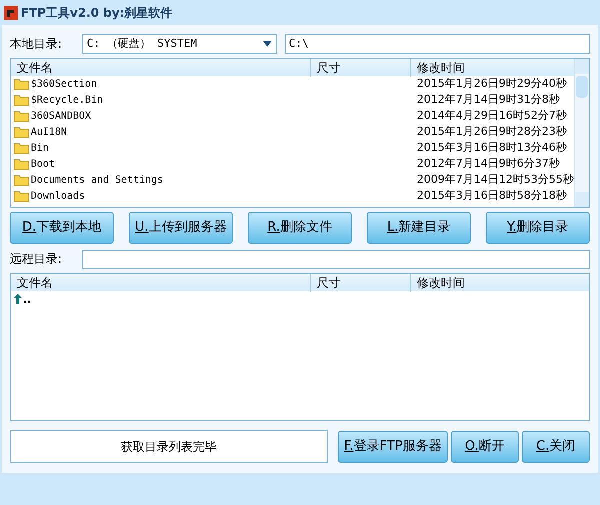 The height and width of the screenshot is (505, 600). I want to click on file-modified-time: 2012年7月14日9时6分37秒, so click(488, 164).